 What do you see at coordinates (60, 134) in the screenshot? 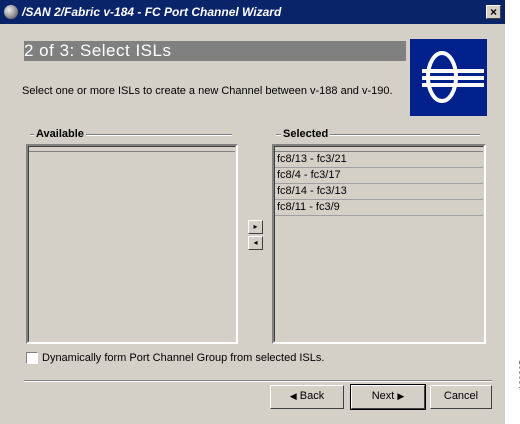
I see `available-label: Available` at bounding box center [60, 134].